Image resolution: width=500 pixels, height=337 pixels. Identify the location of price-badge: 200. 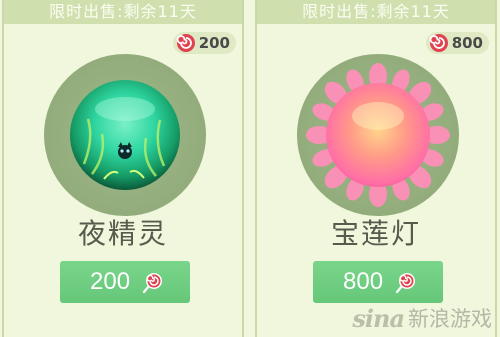
(204, 43).